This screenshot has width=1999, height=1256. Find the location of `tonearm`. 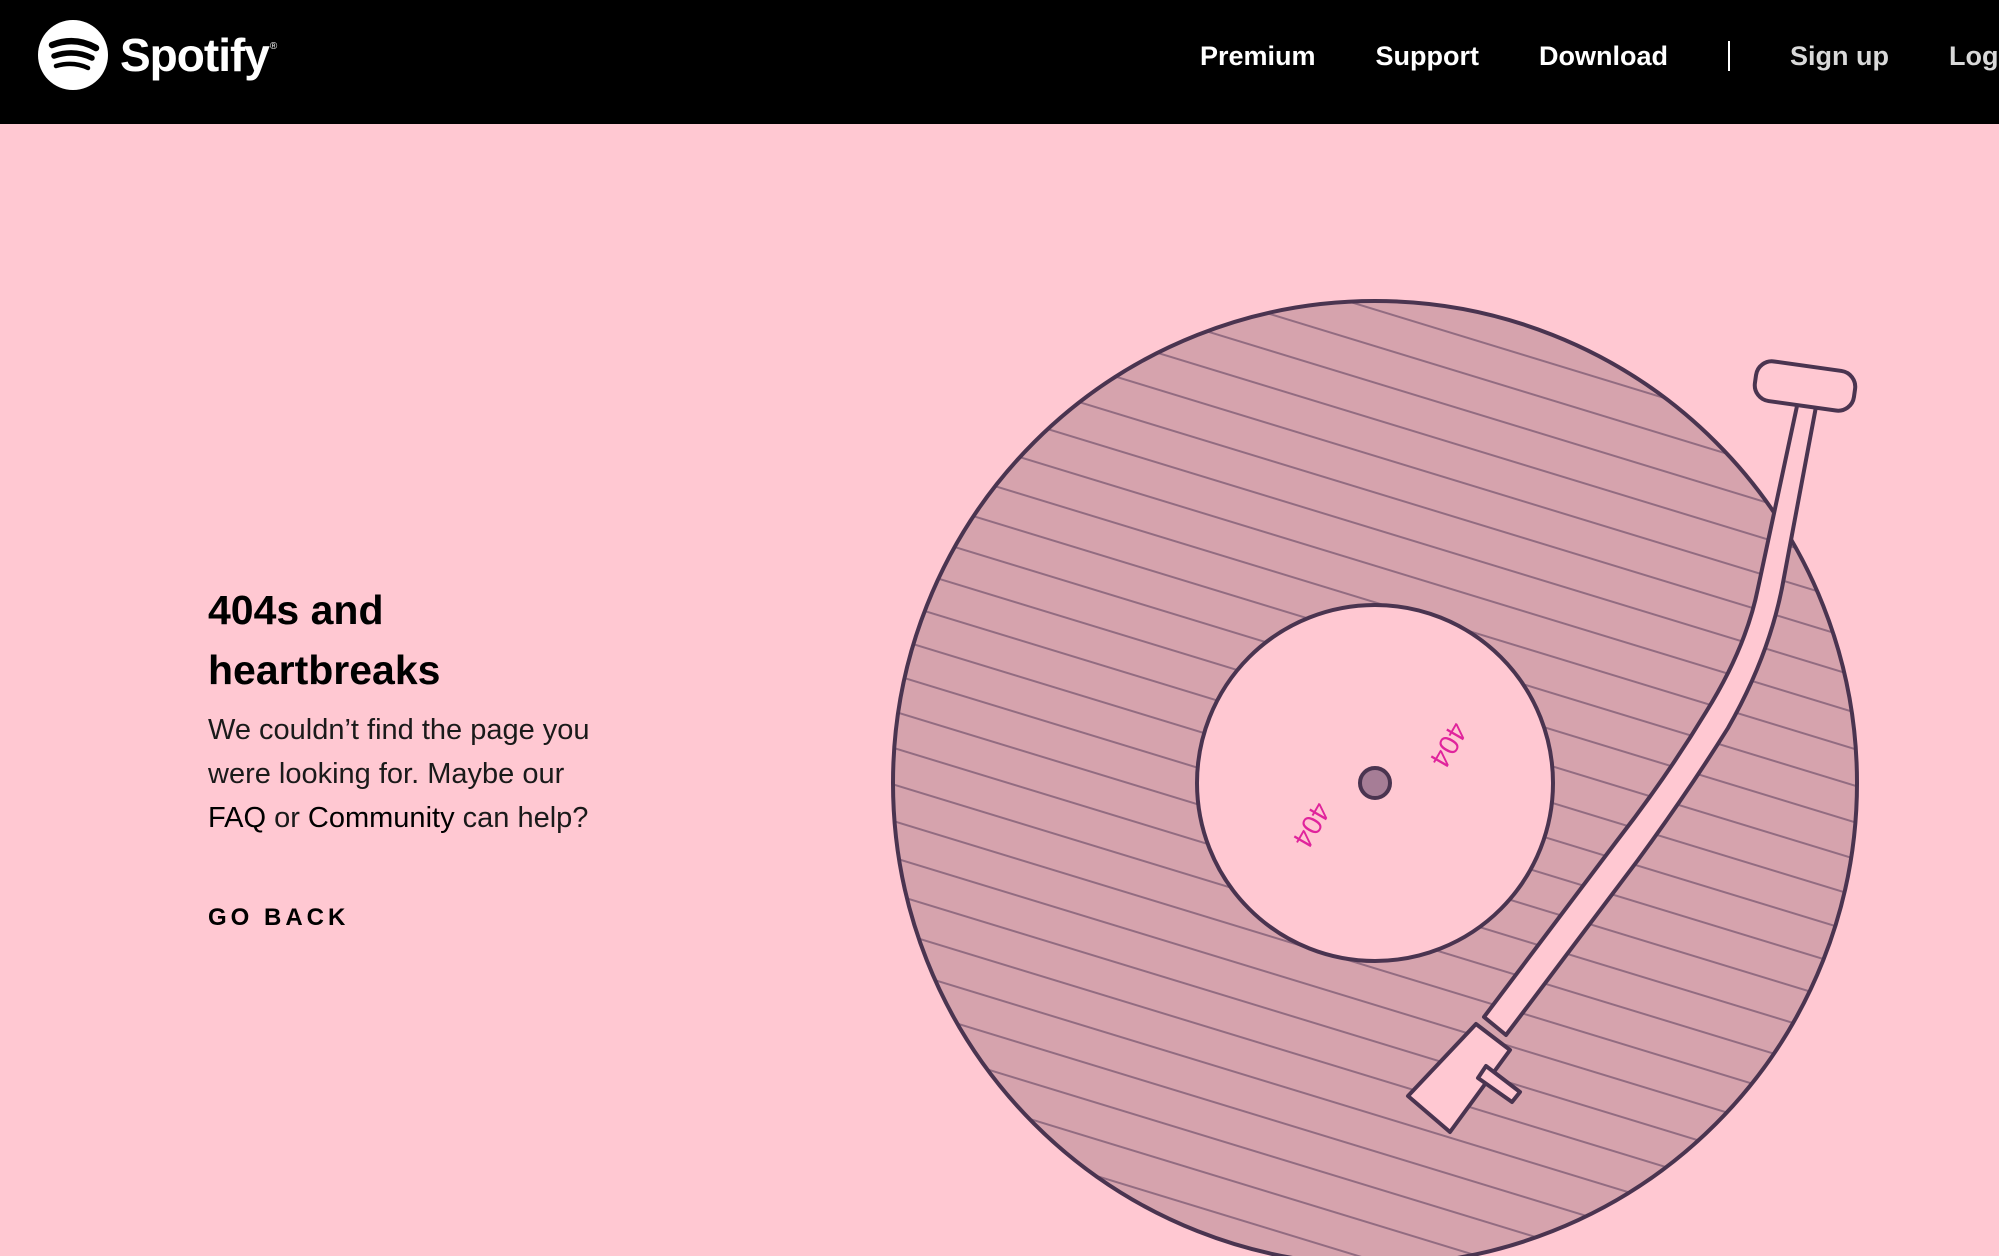

tonearm is located at coordinates (1632, 746).